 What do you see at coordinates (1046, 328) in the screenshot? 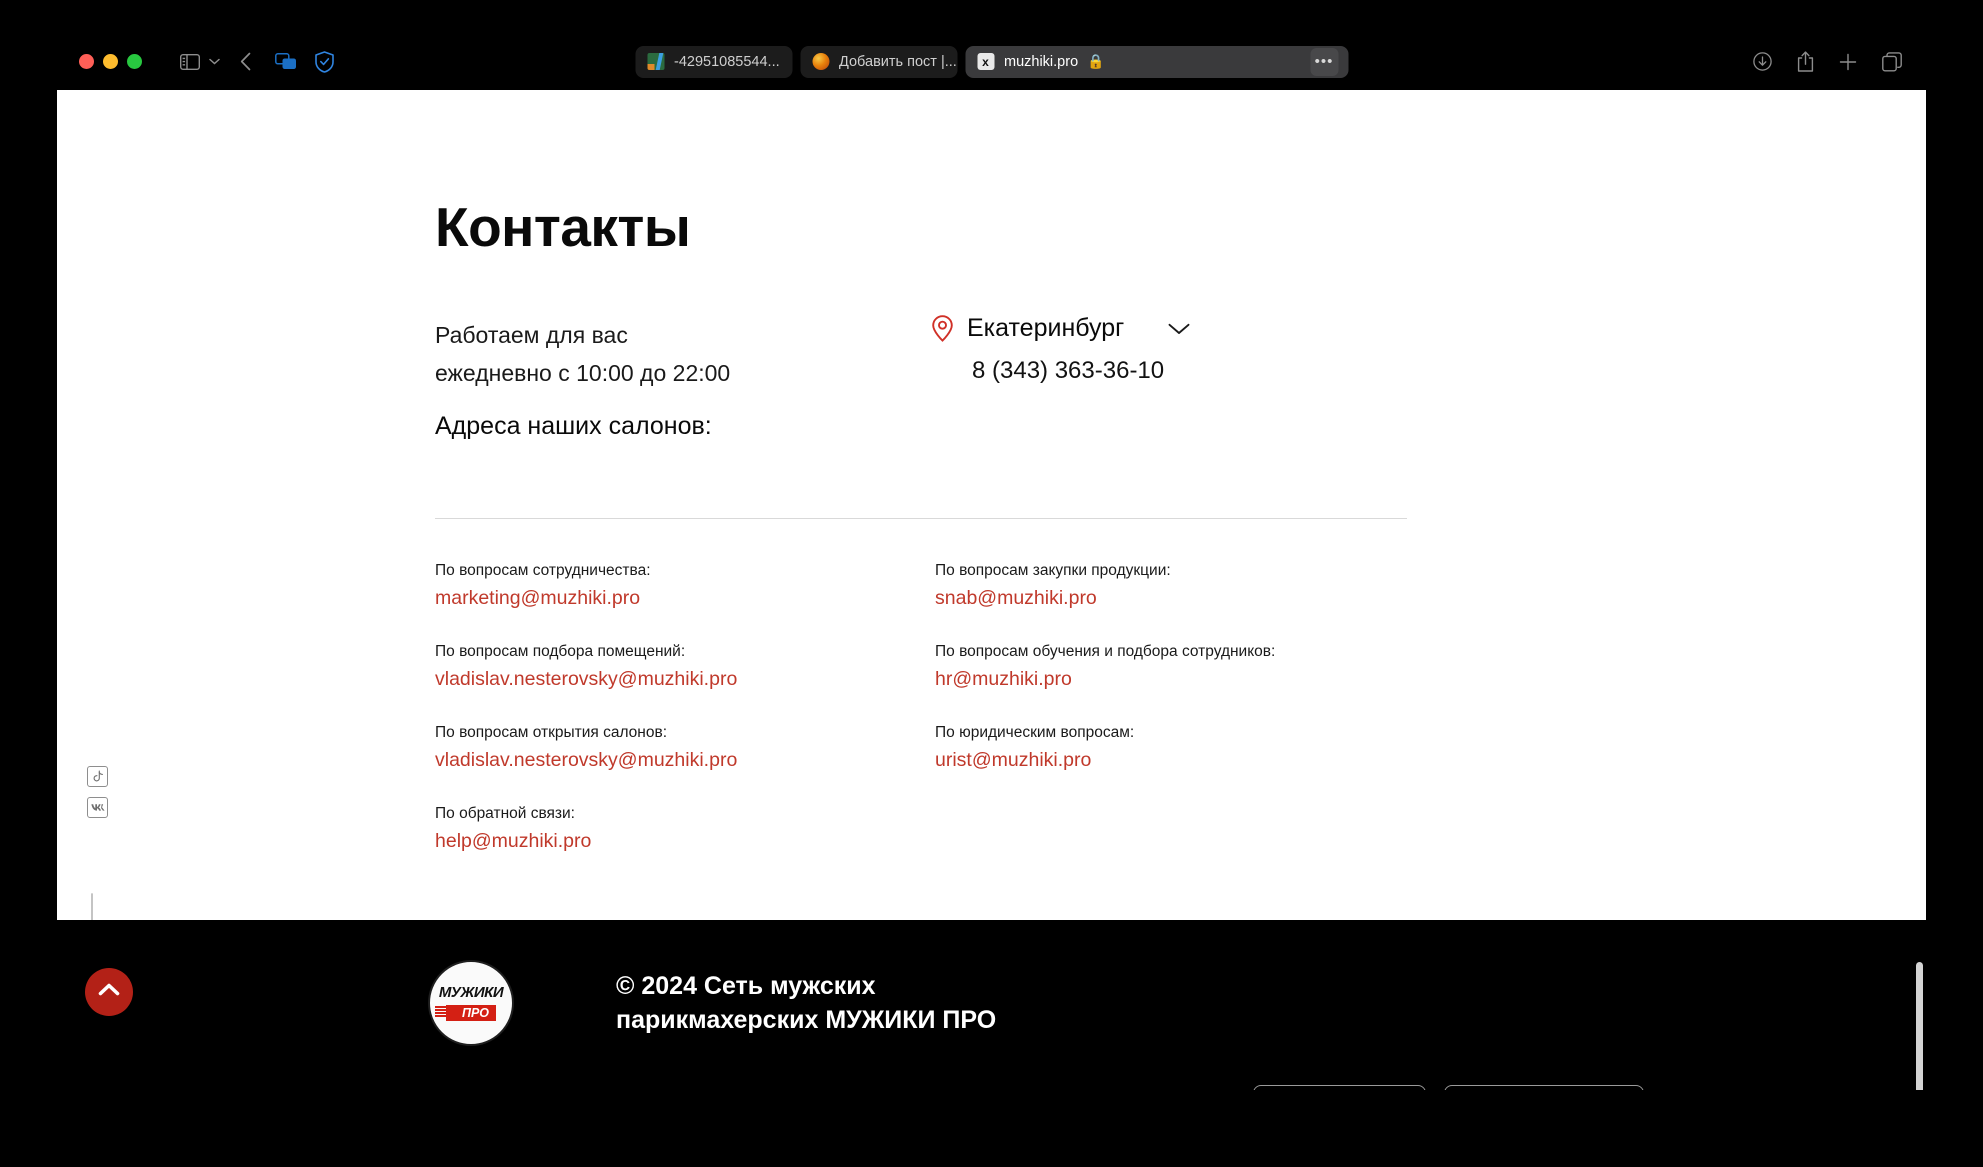
I see `city-name: Екатеринбург` at bounding box center [1046, 328].